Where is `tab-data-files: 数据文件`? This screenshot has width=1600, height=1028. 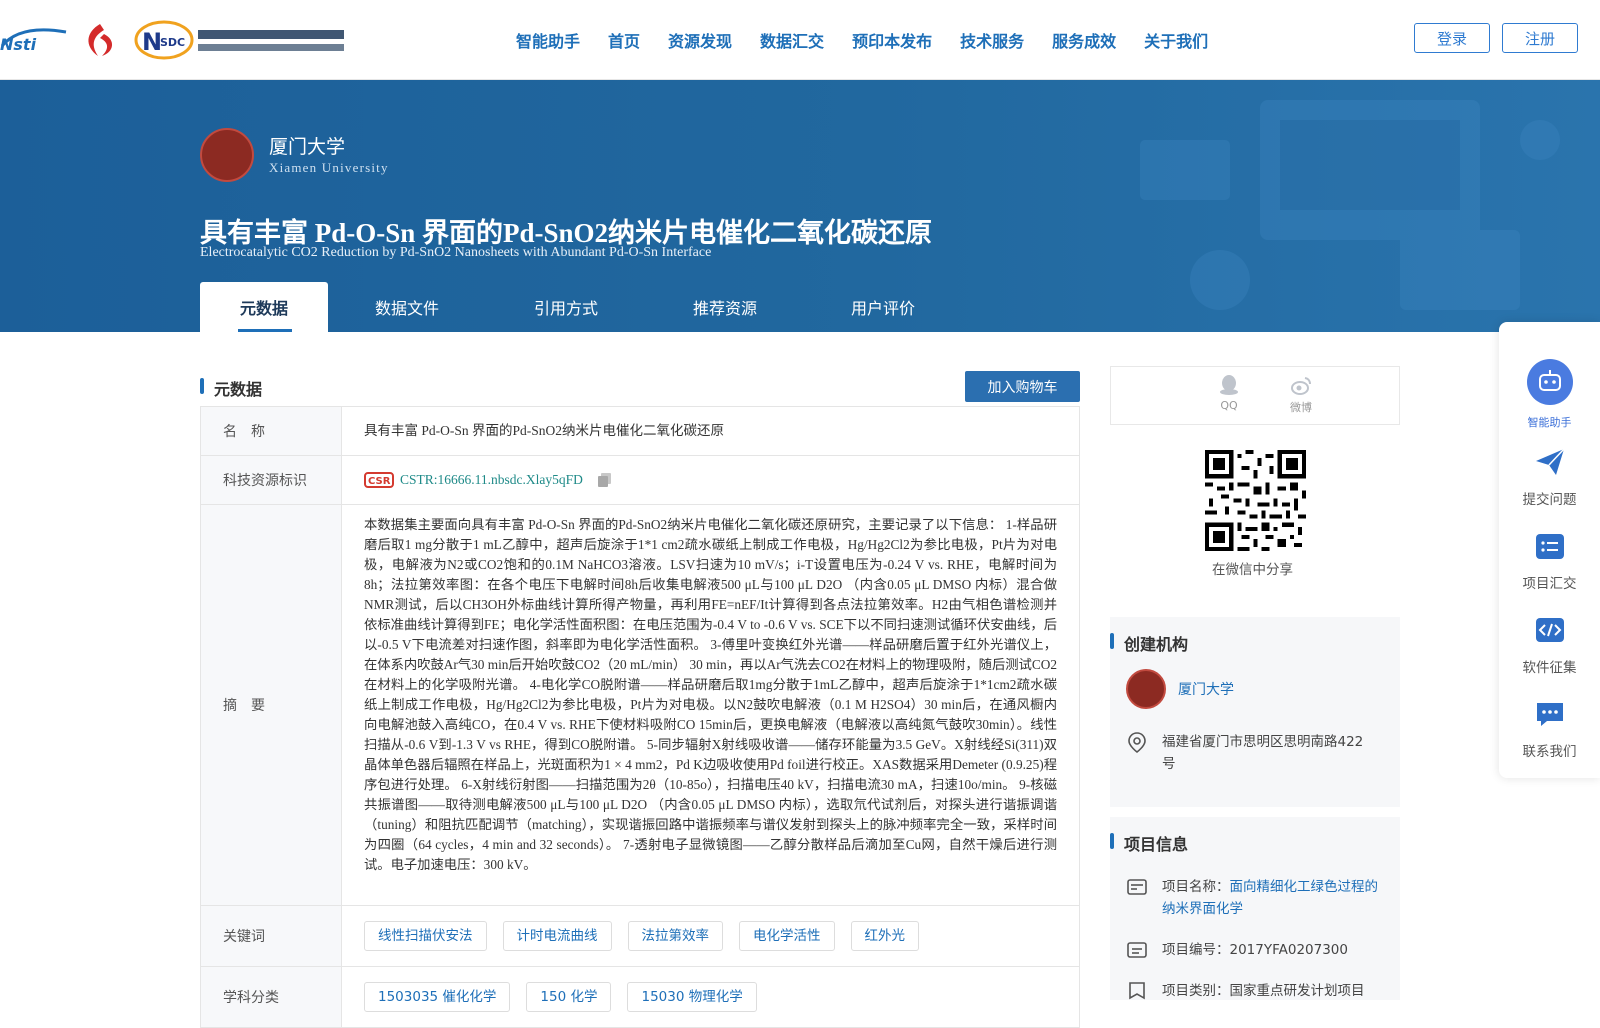
tab-data-files: 数据文件 is located at coordinates (407, 307).